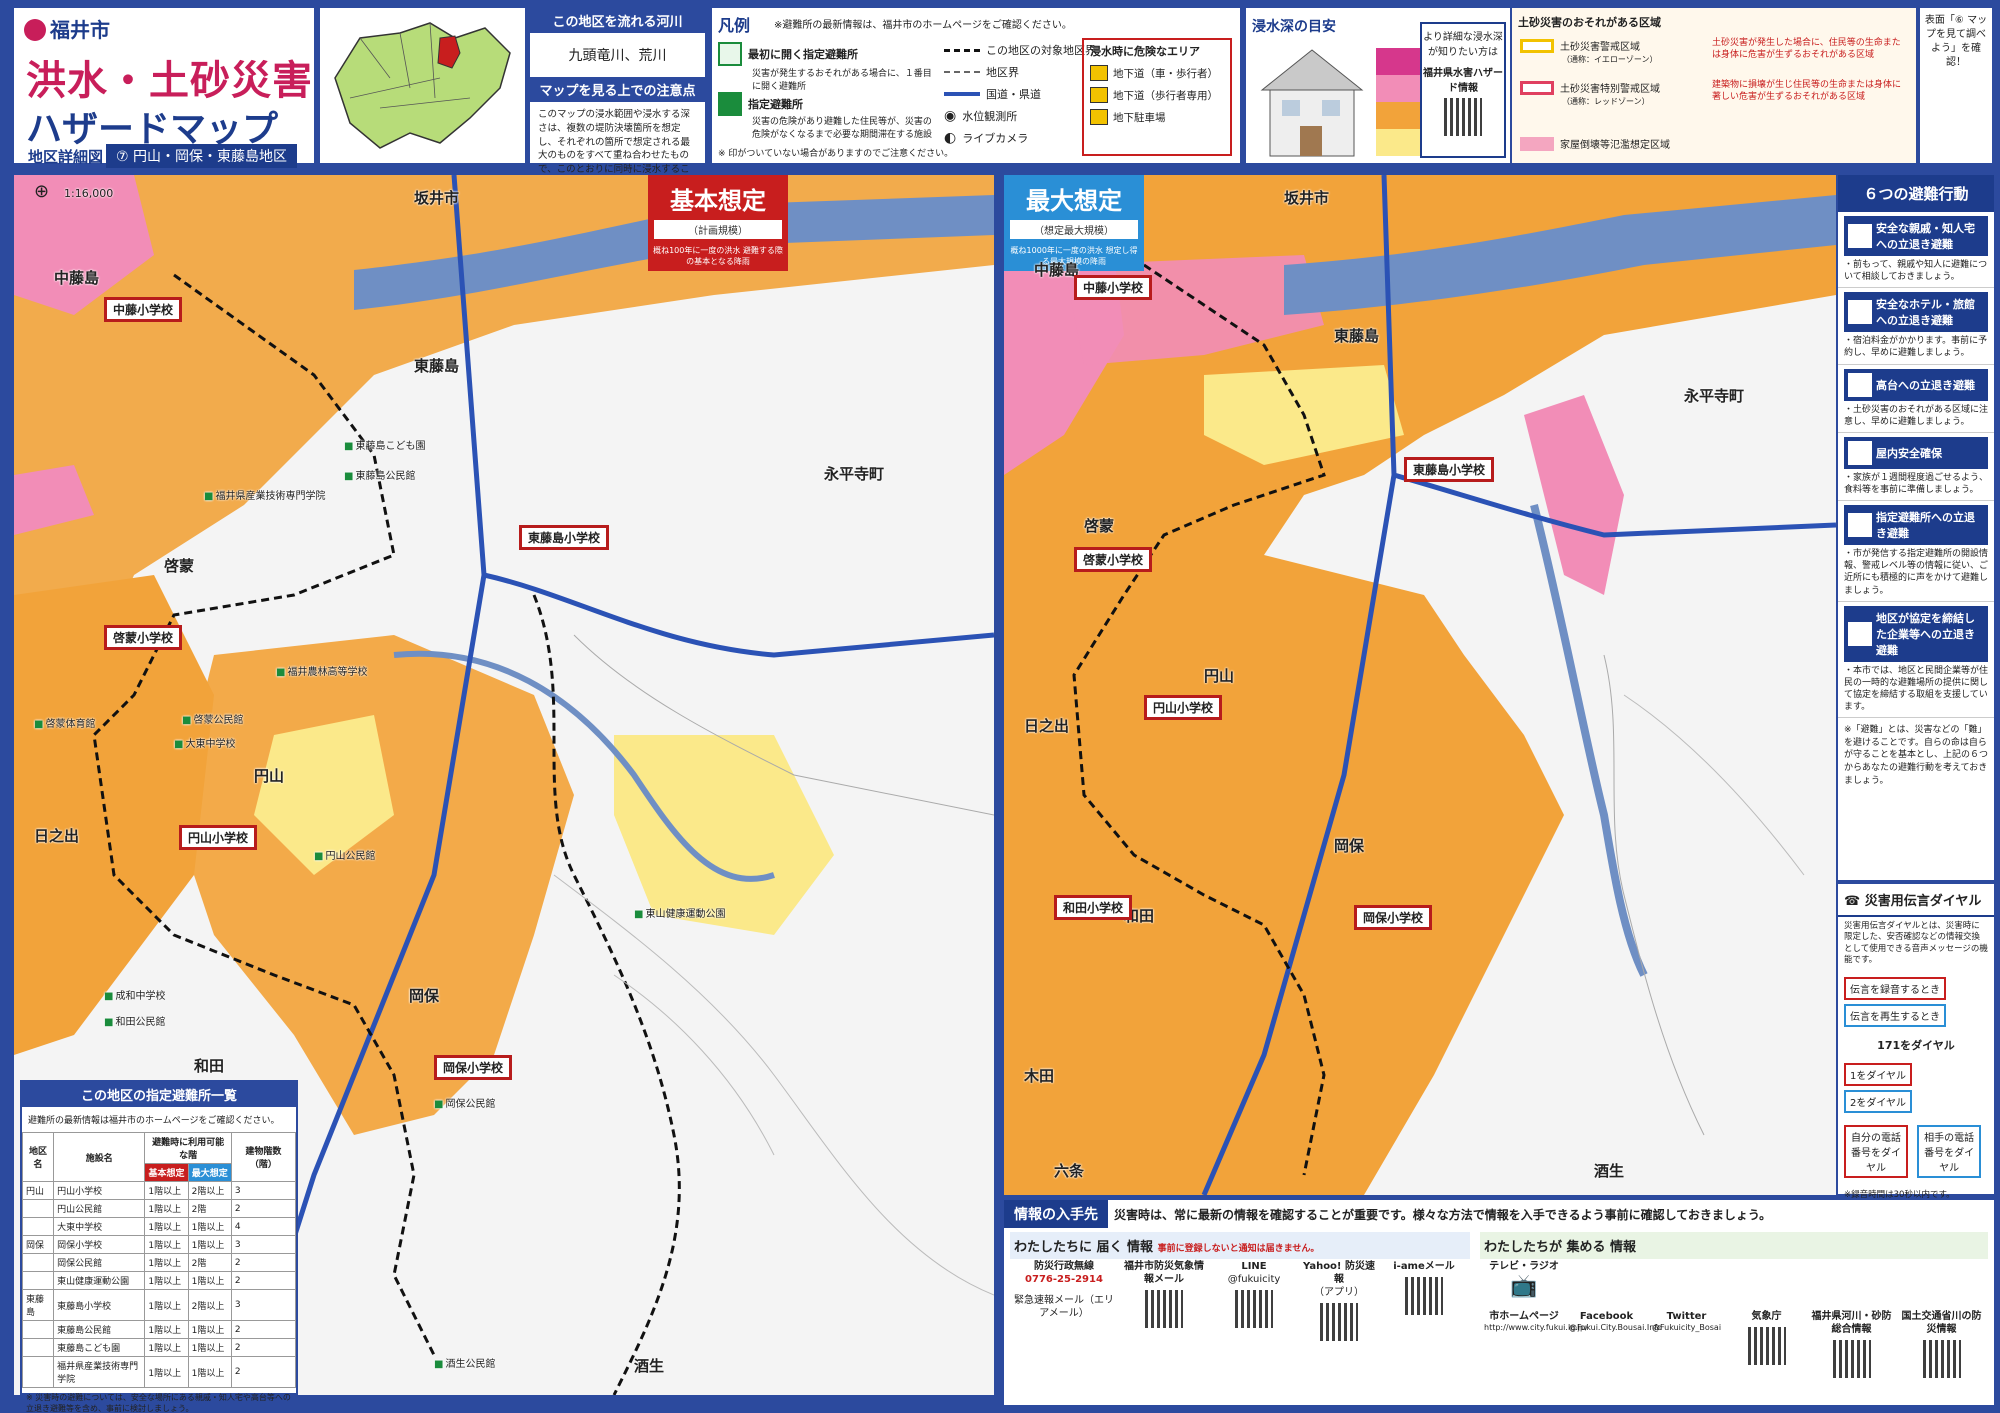  What do you see at coordinates (995, 138) in the screenshot?
I see `live-camera-label: ライブカメラ` at bounding box center [995, 138].